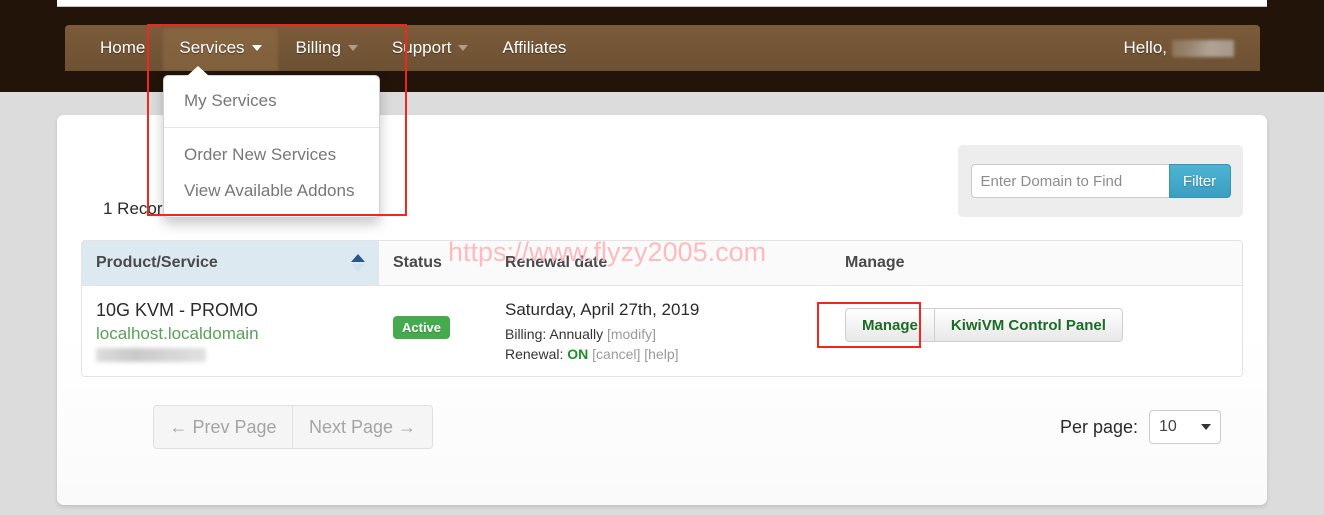 The image size is (1324, 515). Describe the element at coordinates (631, 334) in the screenshot. I see `modify-billing-link: [modify]` at that location.